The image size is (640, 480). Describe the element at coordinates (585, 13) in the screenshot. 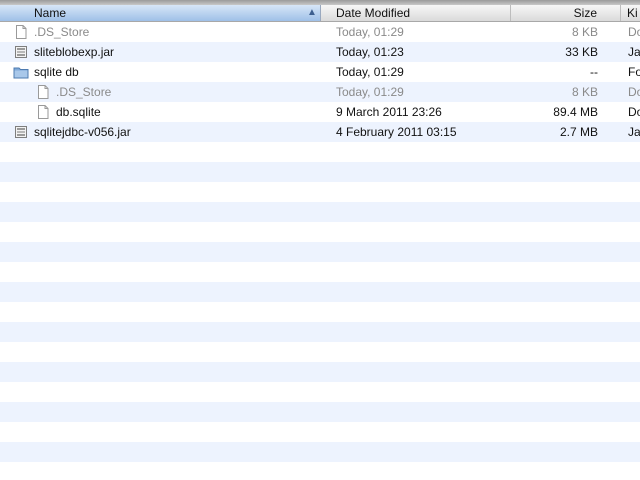

I see `column-header-size-label: Size` at that location.